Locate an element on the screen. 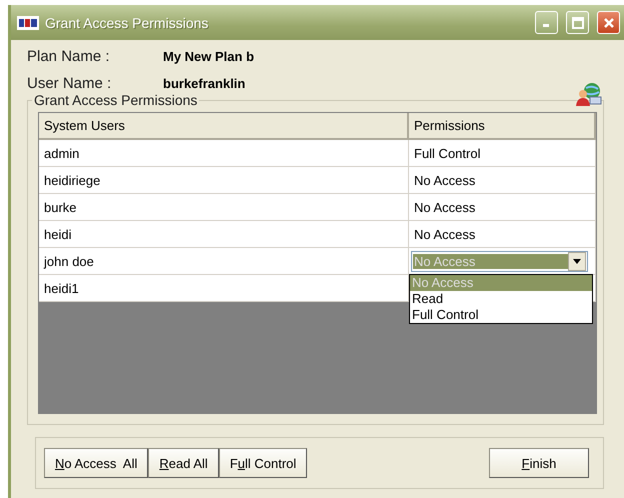 This screenshot has width=624, height=498. field-label: User Name : is located at coordinates (69, 83).